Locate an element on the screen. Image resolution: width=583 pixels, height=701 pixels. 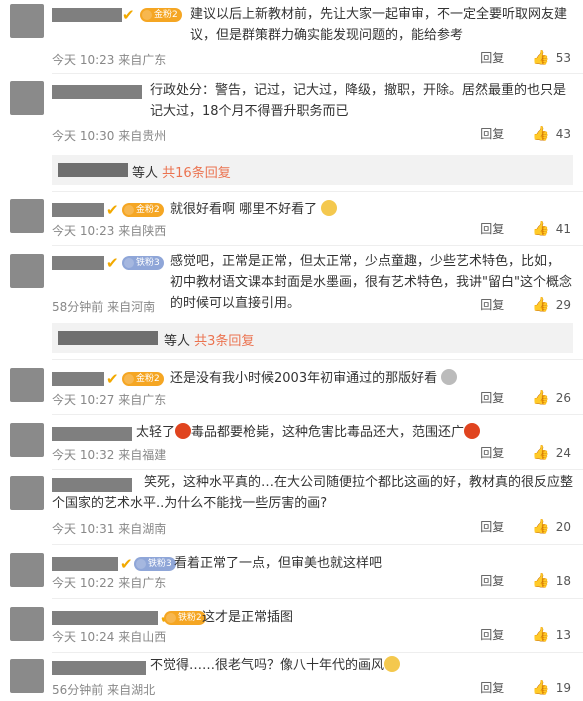
comment-time: 今天 10:31 is located at coordinates (83, 529).